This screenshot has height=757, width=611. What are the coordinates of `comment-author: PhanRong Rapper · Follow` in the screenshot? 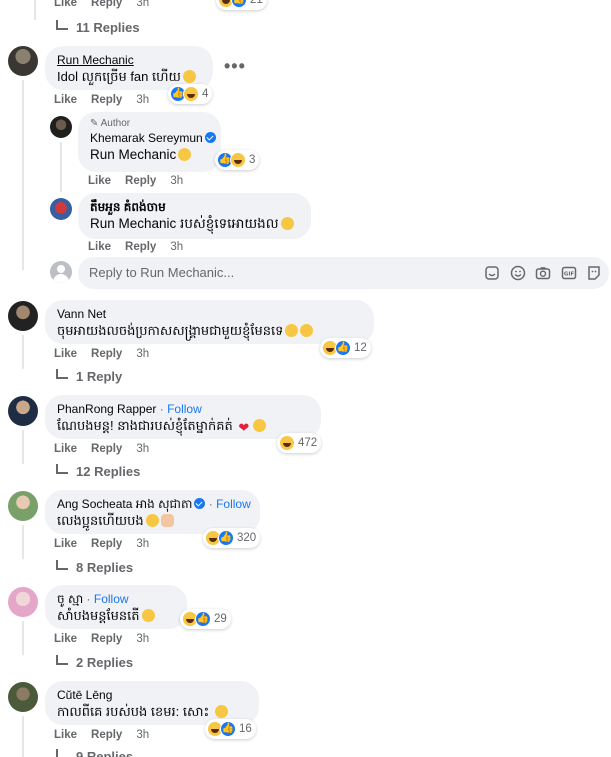 It's located at (183, 409).